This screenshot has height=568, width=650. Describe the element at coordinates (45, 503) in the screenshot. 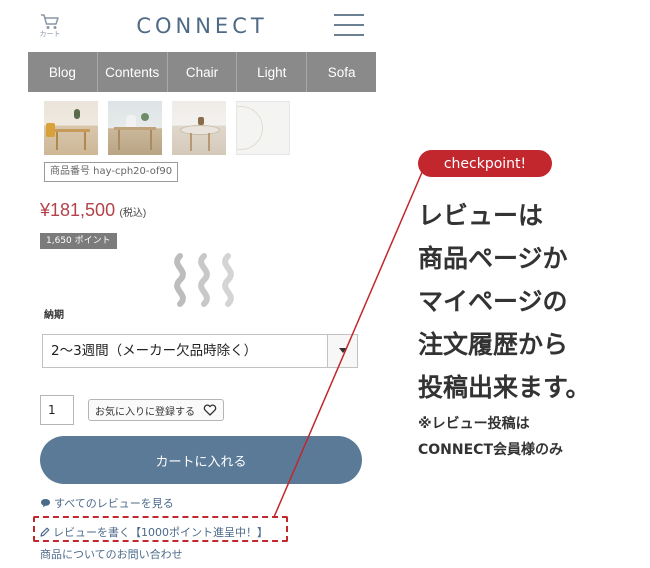

I see `chat-bubble-icon` at that location.